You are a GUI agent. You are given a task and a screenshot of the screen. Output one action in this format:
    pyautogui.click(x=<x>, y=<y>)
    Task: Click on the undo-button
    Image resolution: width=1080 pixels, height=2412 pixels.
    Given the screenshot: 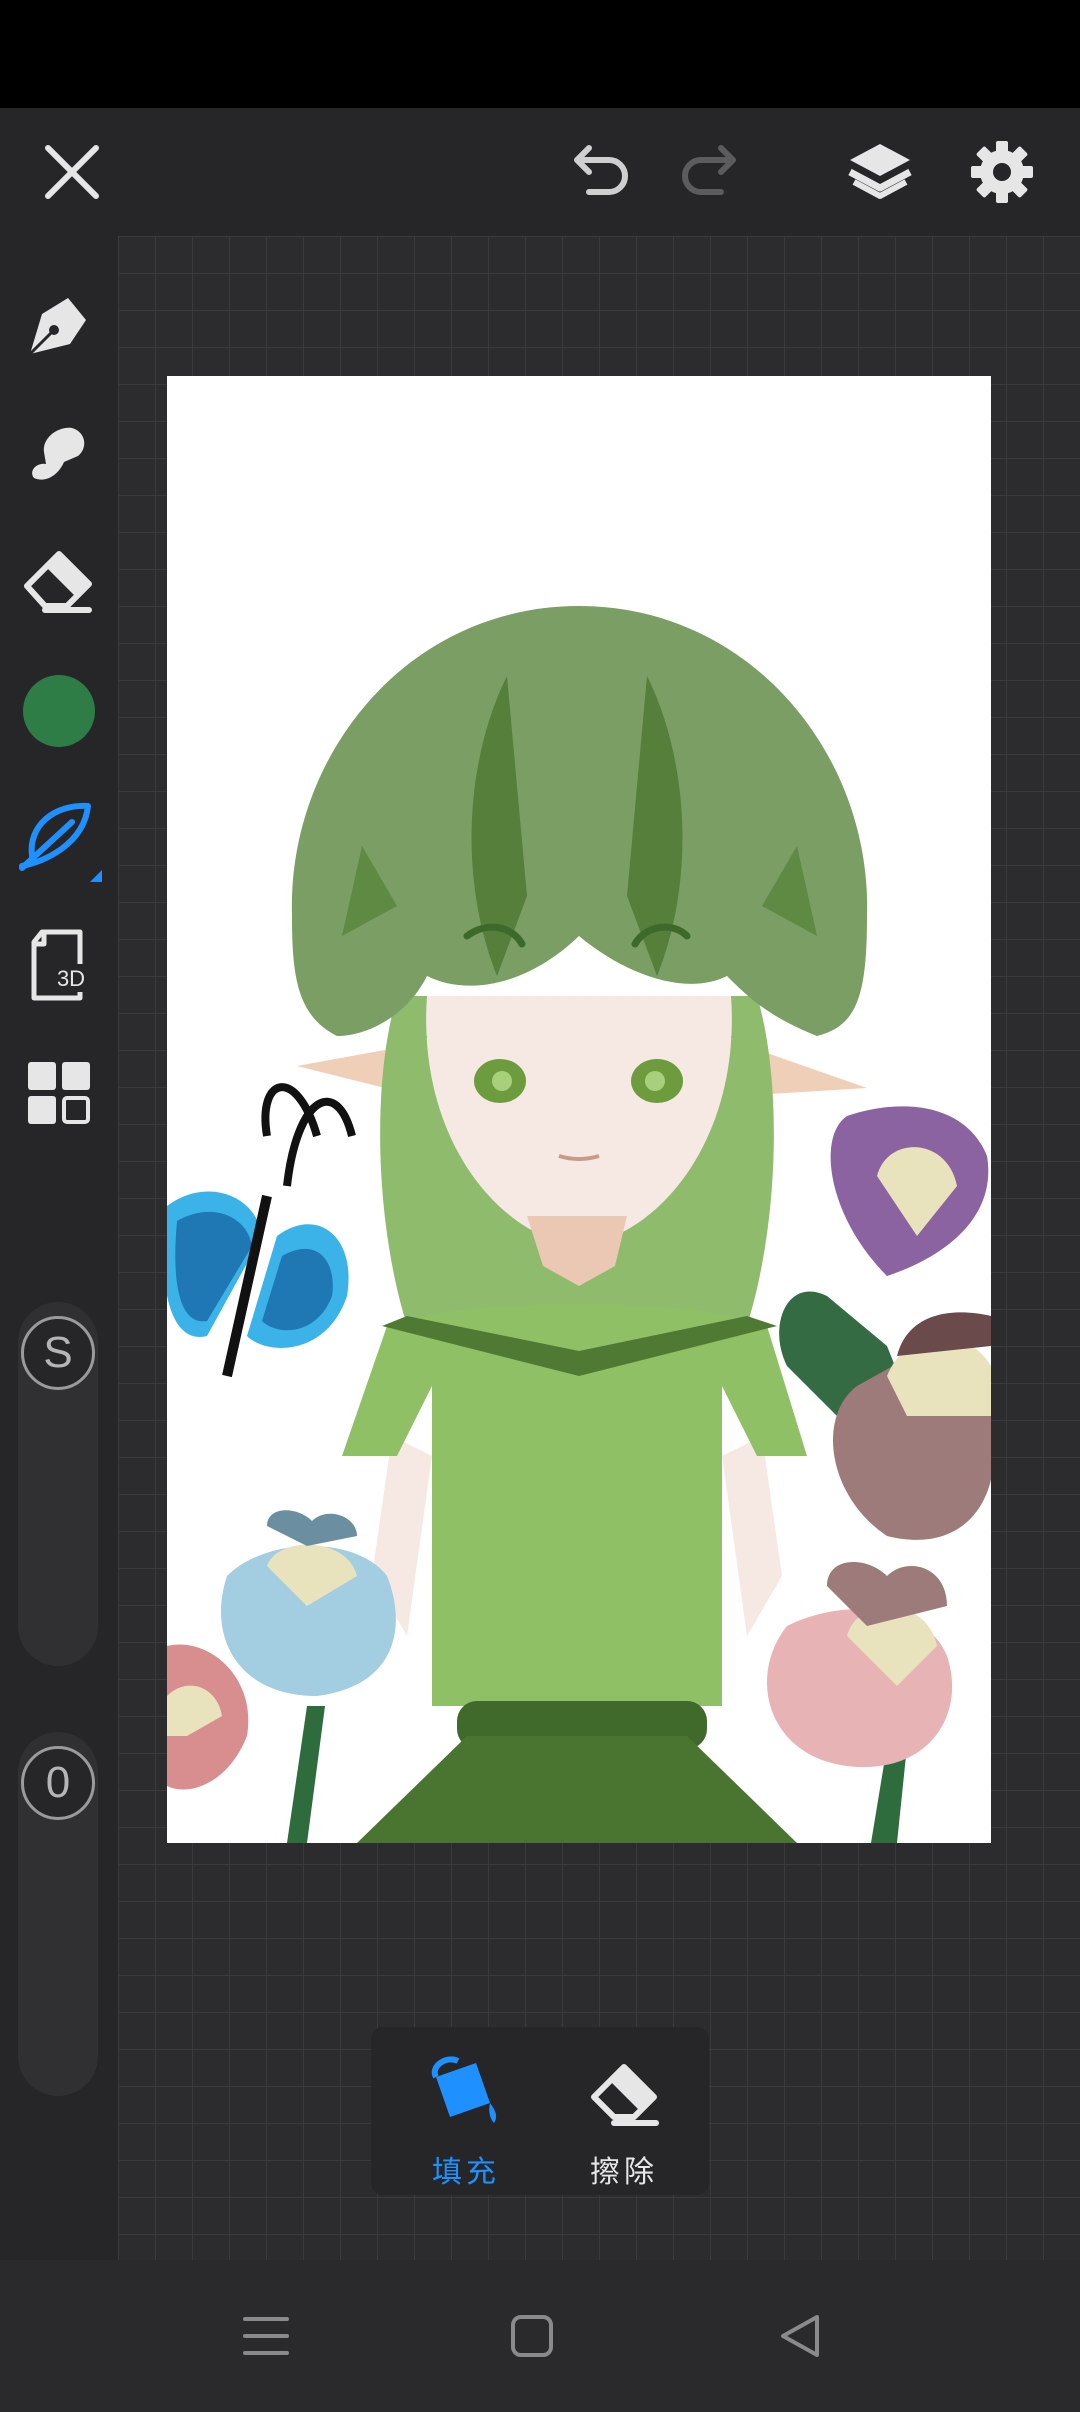 What is the action you would take?
    pyautogui.click(x=600, y=172)
    